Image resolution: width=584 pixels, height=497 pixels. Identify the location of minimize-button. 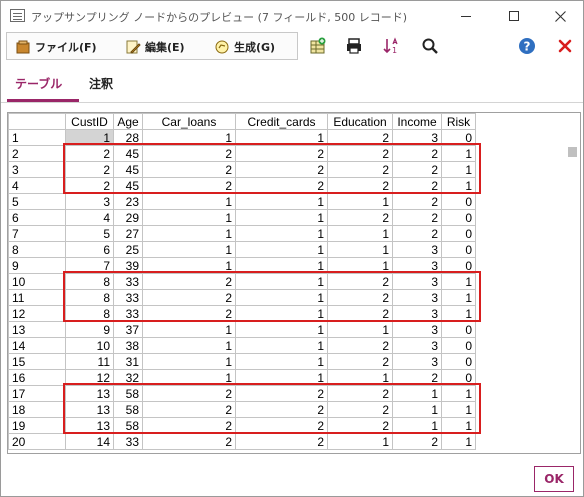
(466, 16).